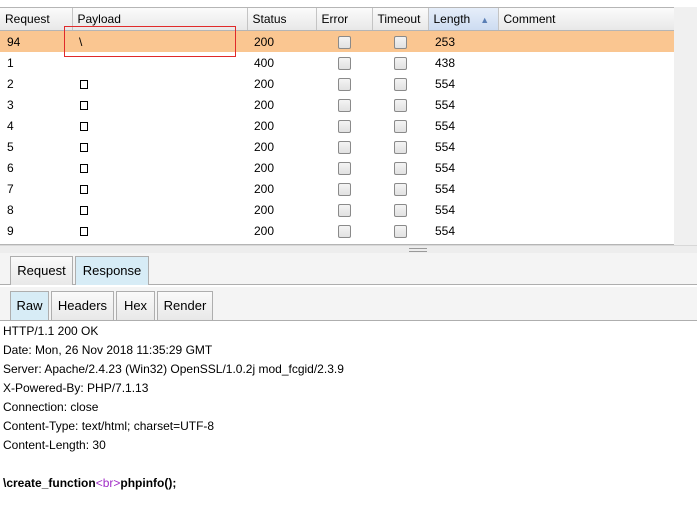 The image size is (697, 519). What do you see at coordinates (29, 305) in the screenshot?
I see `tab-raw: Raw` at bounding box center [29, 305].